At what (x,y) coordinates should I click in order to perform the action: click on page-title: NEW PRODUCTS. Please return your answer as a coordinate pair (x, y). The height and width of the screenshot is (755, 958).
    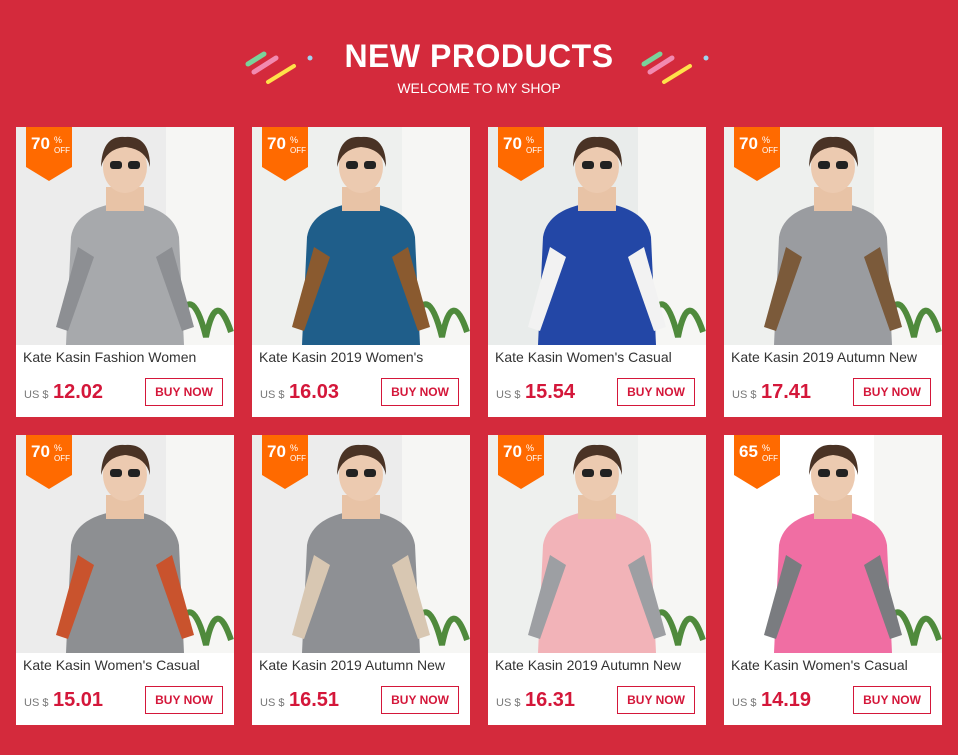
    Looking at the image, I should click on (479, 56).